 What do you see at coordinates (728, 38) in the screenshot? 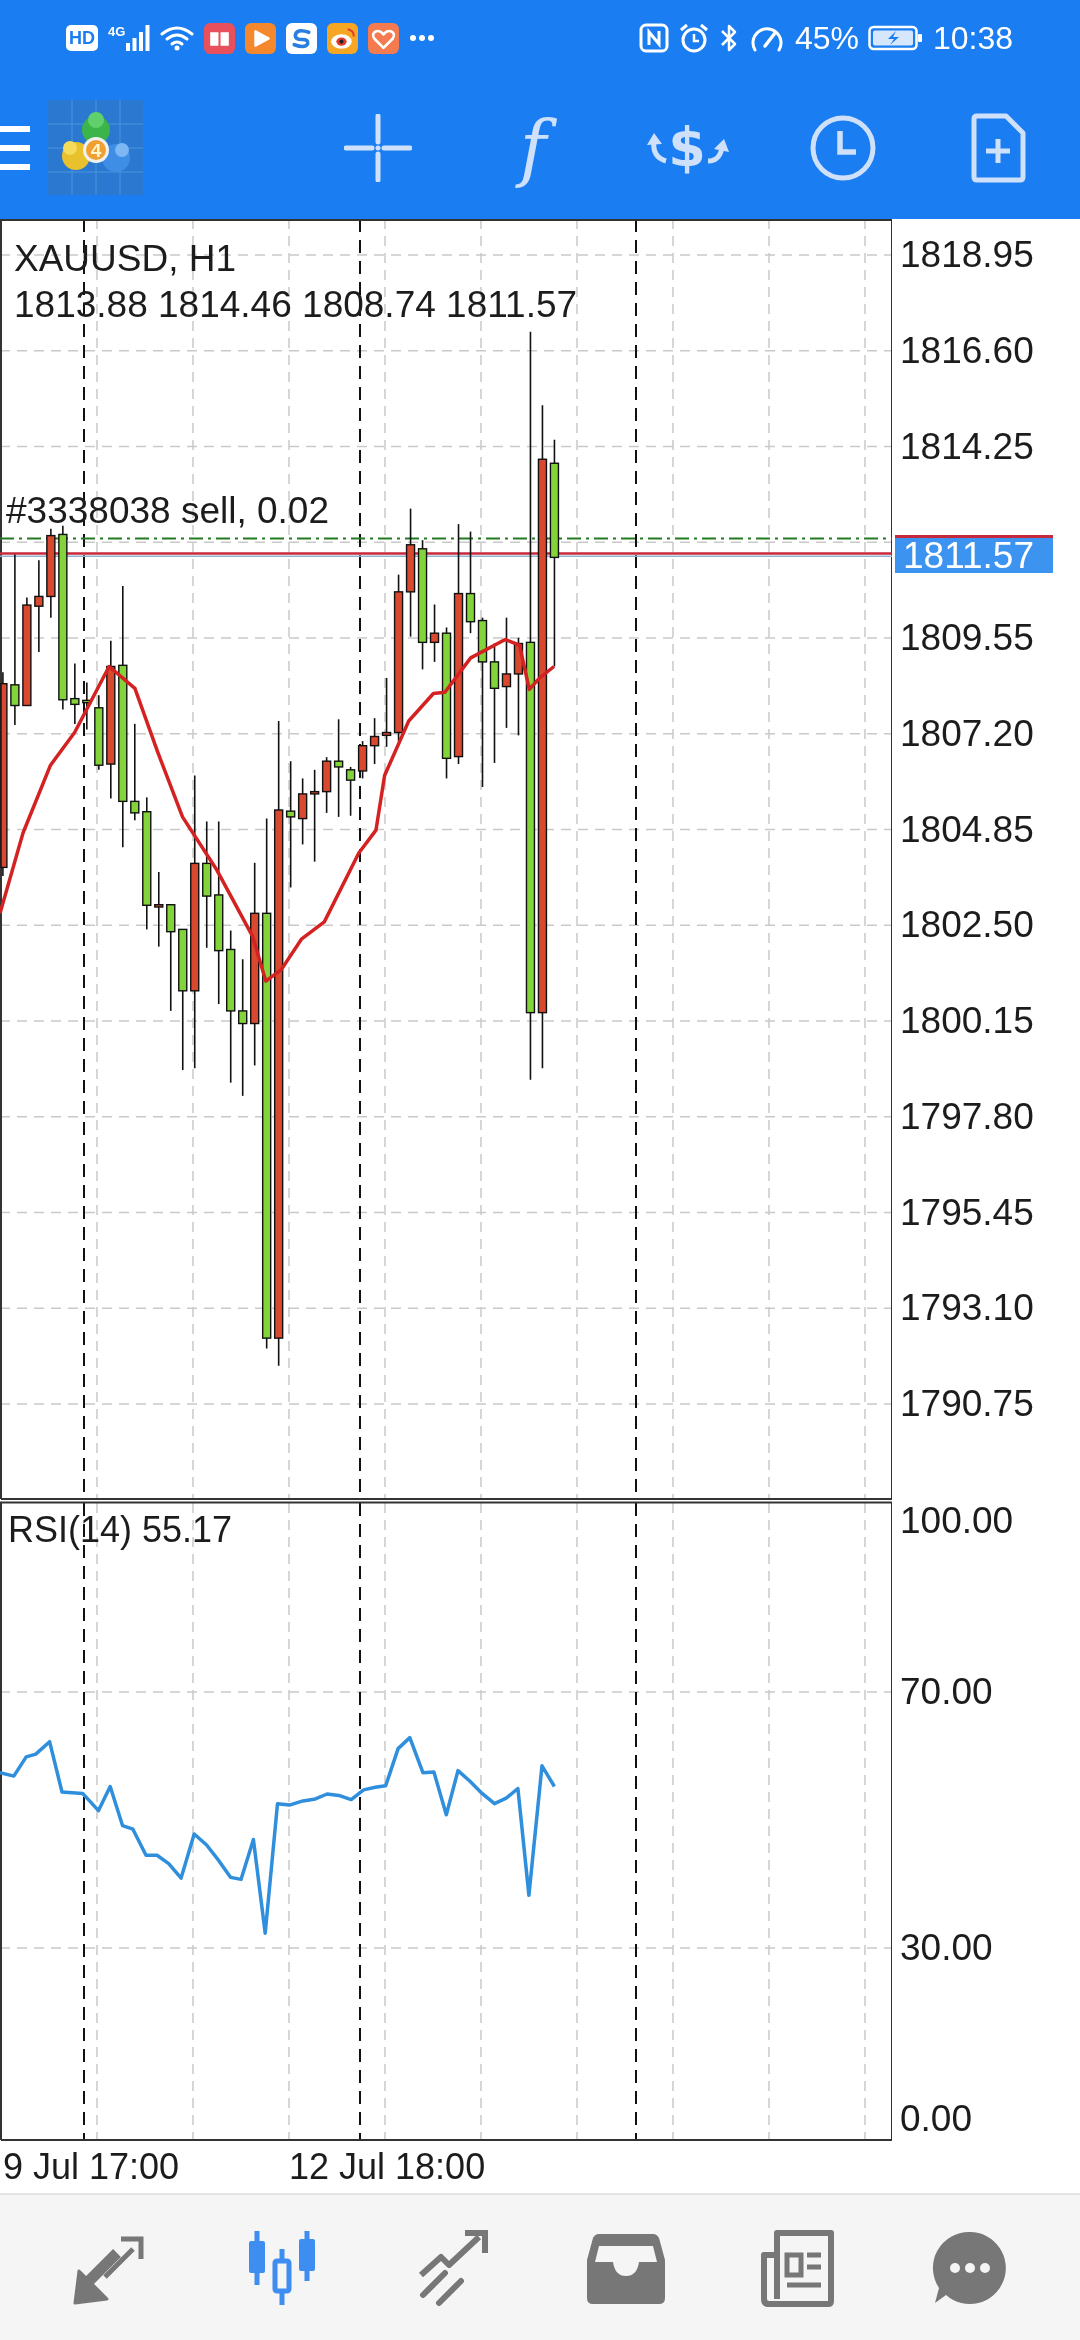
I see `bluetooth-icon` at bounding box center [728, 38].